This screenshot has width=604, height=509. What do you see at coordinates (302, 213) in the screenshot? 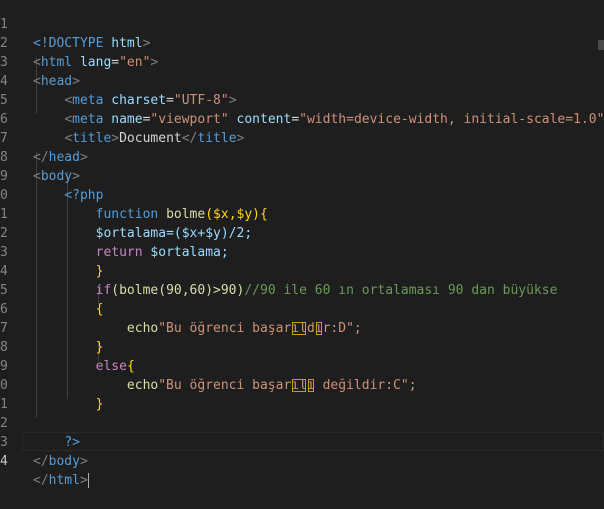
I see `code-line: 1 $ortalama=($x+$y)/2;` at bounding box center [302, 213].